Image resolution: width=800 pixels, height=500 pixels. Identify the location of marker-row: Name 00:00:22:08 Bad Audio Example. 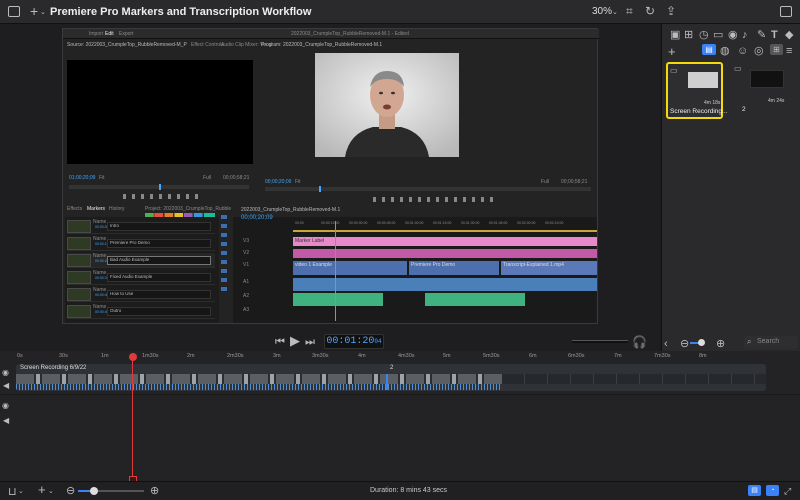
(141, 260).